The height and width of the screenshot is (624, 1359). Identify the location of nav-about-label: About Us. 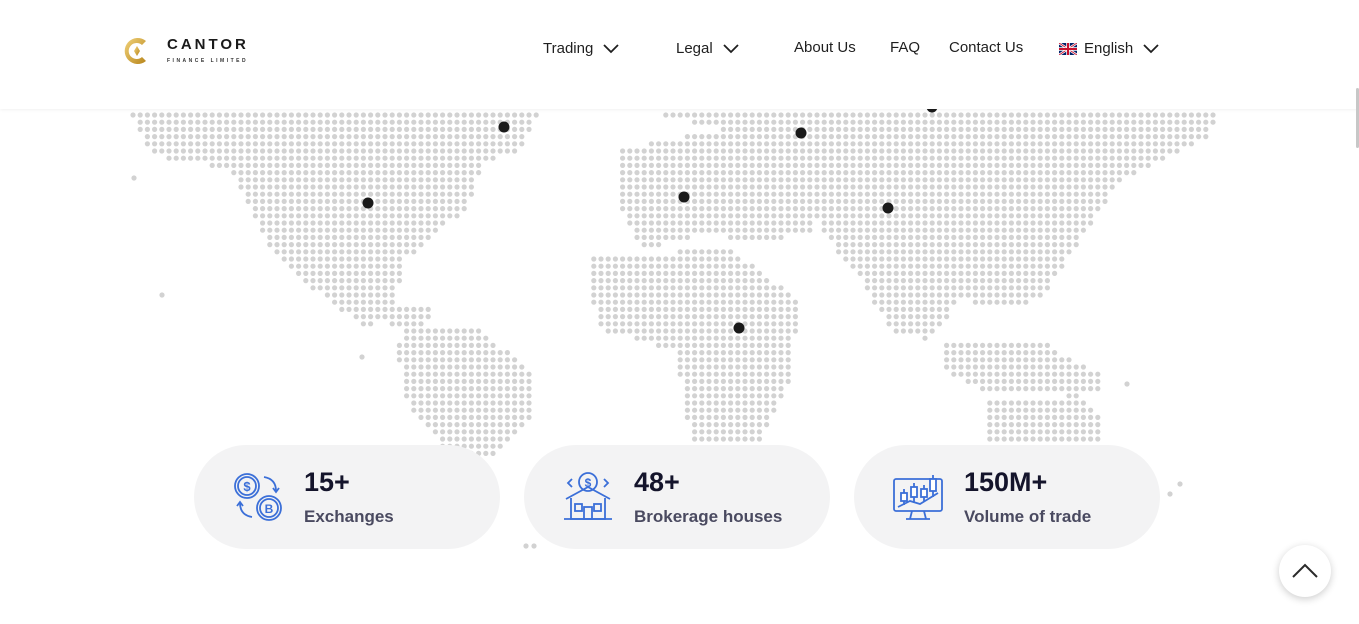
(825, 47).